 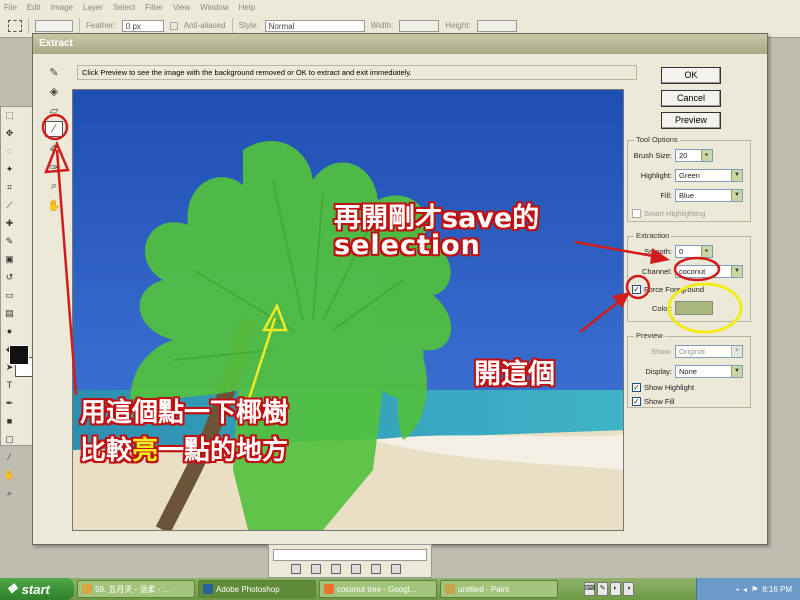 What do you see at coordinates (145, 451) in the screenshot?
I see `annotation-use-line2-highlight: 亮` at bounding box center [145, 451].